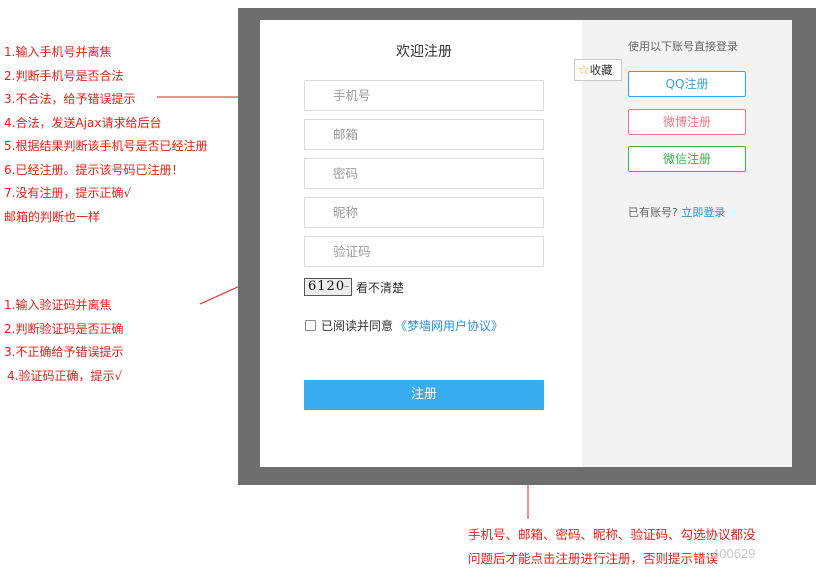 This screenshot has height=575, width=819. What do you see at coordinates (52, 216) in the screenshot?
I see `note-line: 邮箱的判断也一样` at bounding box center [52, 216].